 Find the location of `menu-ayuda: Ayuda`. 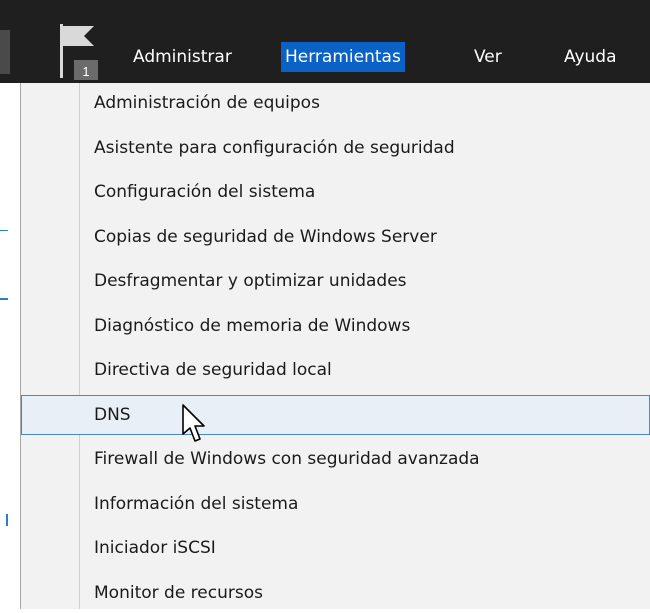

menu-ayuda: Ayuda is located at coordinates (590, 57).